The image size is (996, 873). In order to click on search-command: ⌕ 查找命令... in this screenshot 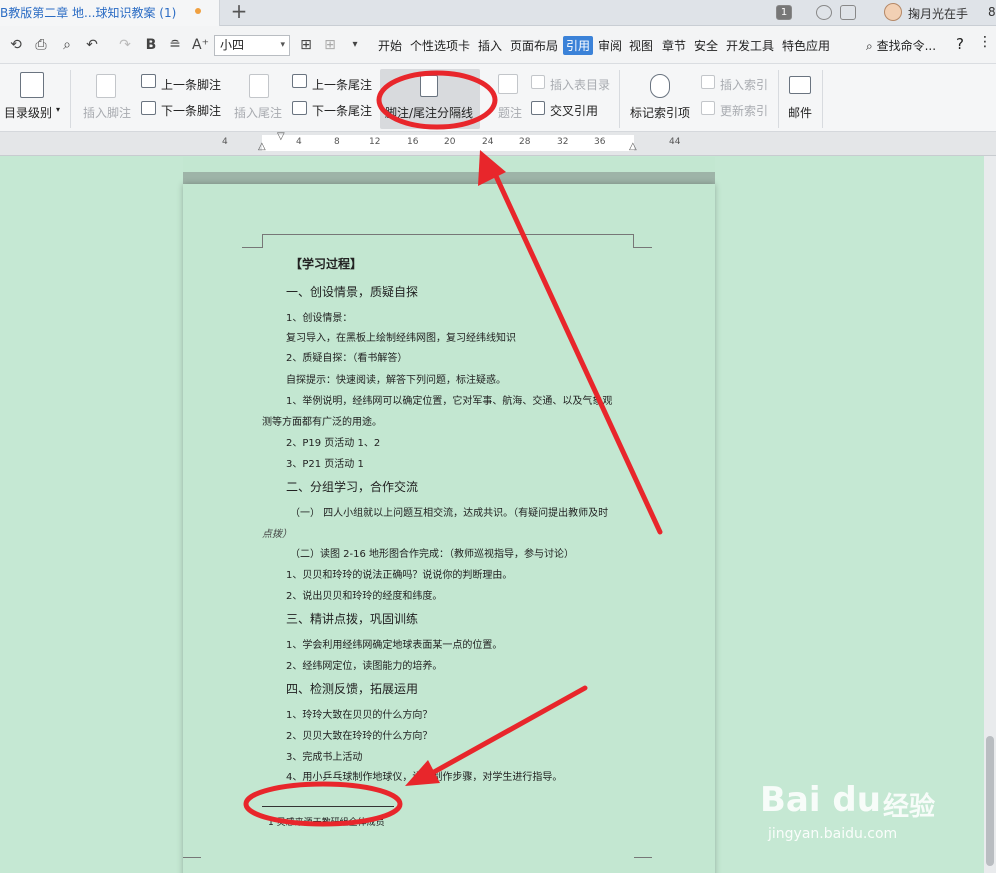, I will do `click(901, 45)`.